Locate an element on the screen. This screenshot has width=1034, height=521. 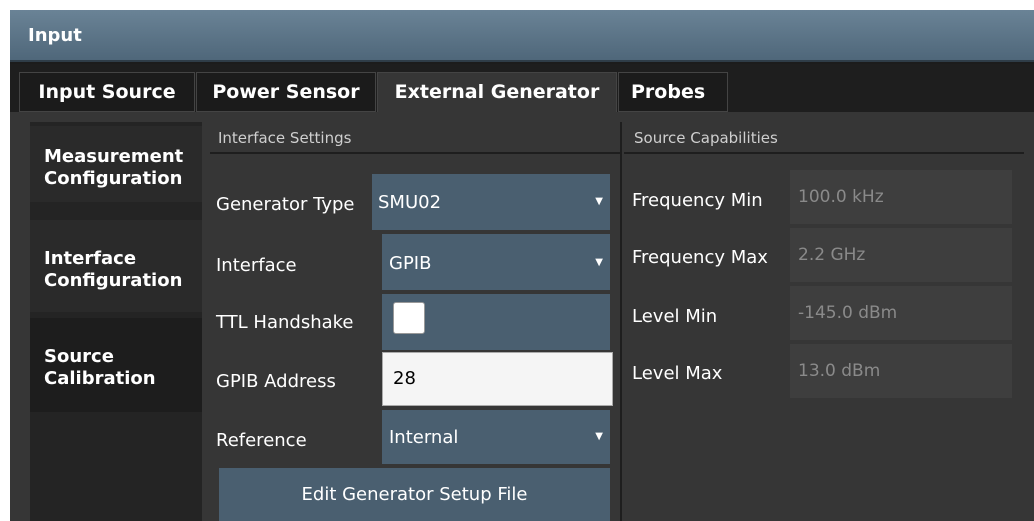
generator-type-value: SMU02 is located at coordinates (410, 202).